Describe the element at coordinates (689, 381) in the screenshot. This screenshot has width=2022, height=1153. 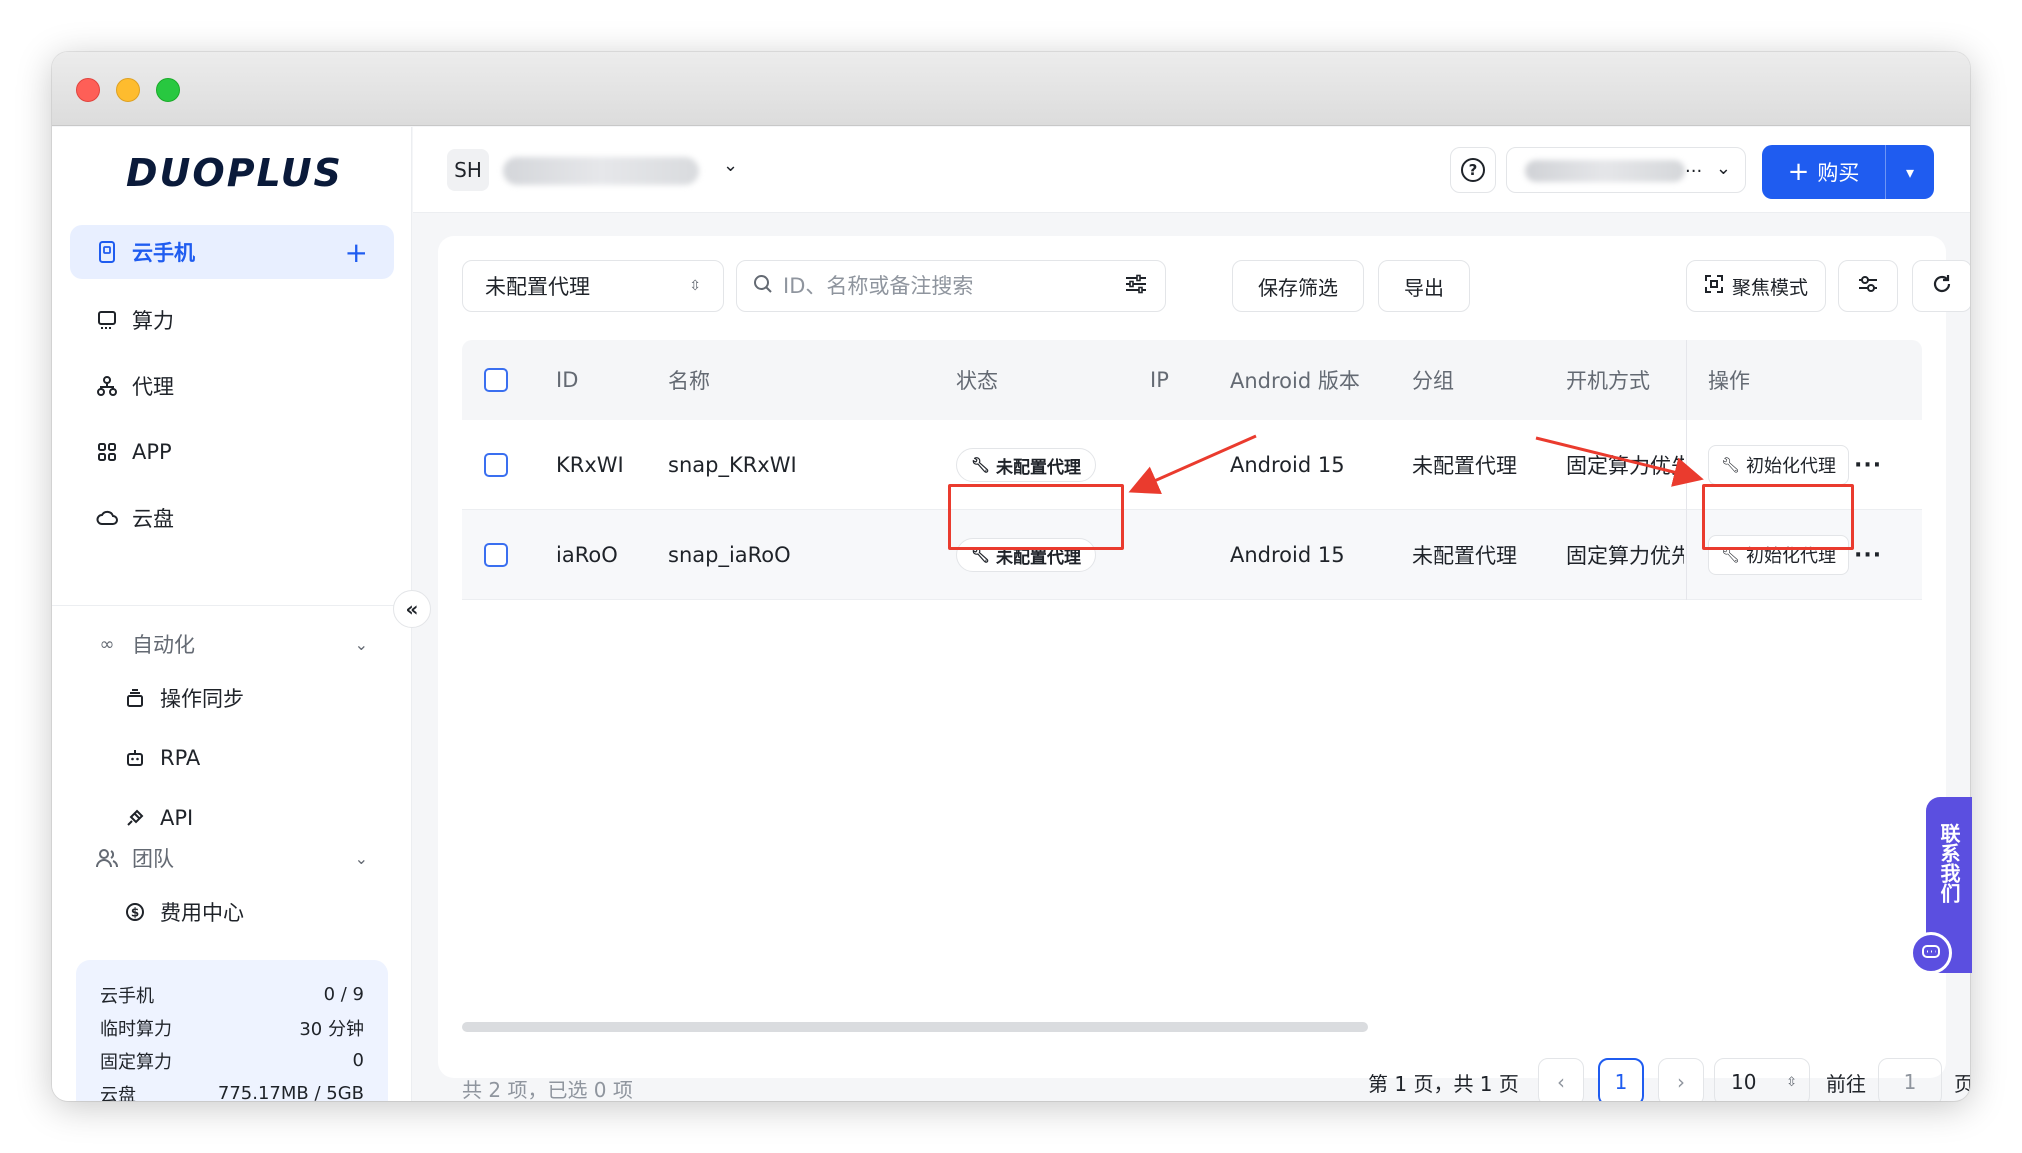
I see `column-header-name: 名称` at that location.